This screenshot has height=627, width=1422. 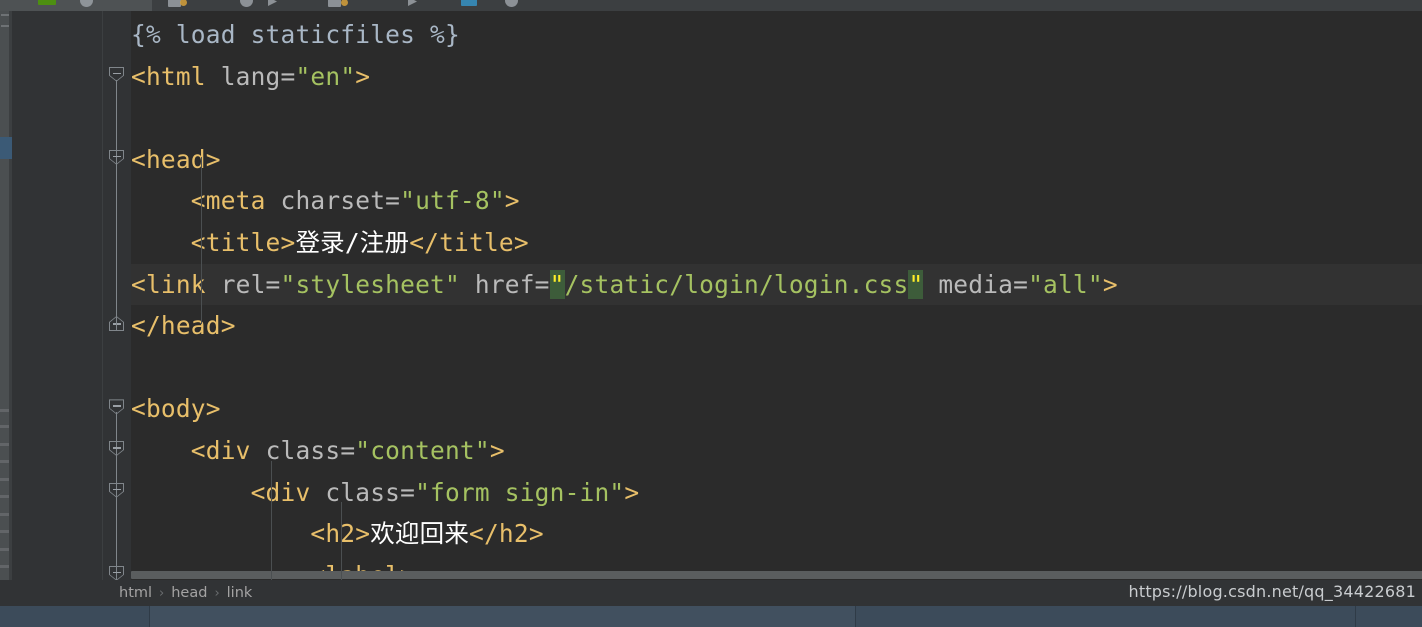 What do you see at coordinates (776, 77) in the screenshot?
I see `code-line: 2<html lang="en">` at bounding box center [776, 77].